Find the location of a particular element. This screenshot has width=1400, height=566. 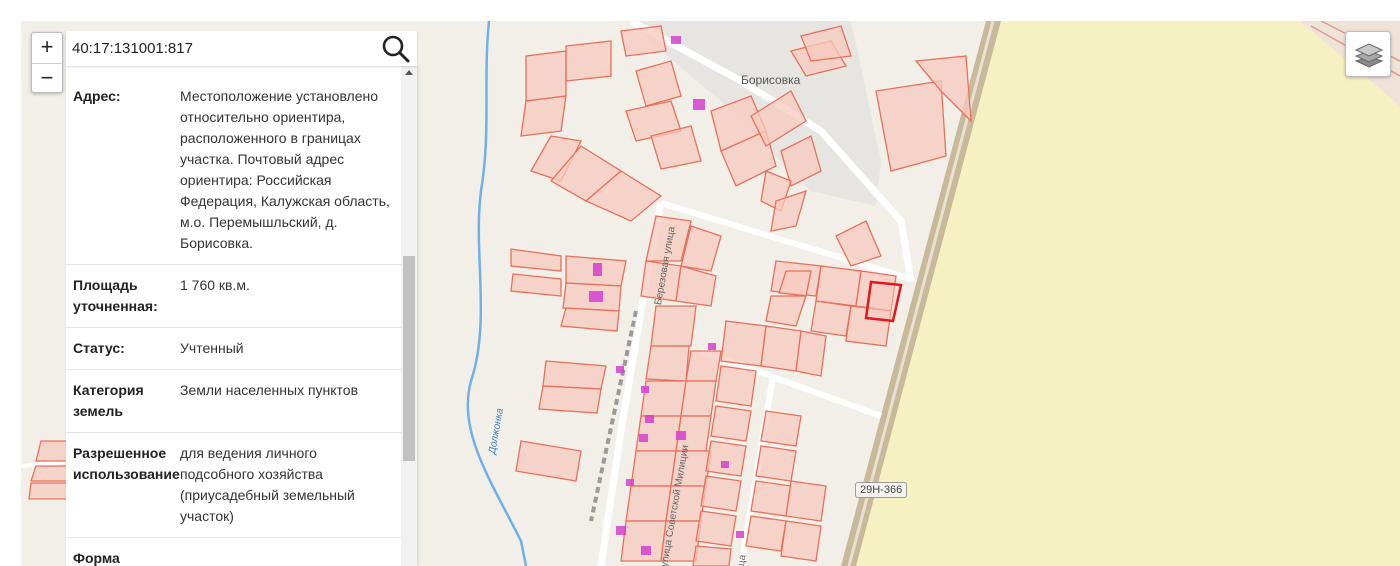

search-bar is located at coordinates (241, 48).